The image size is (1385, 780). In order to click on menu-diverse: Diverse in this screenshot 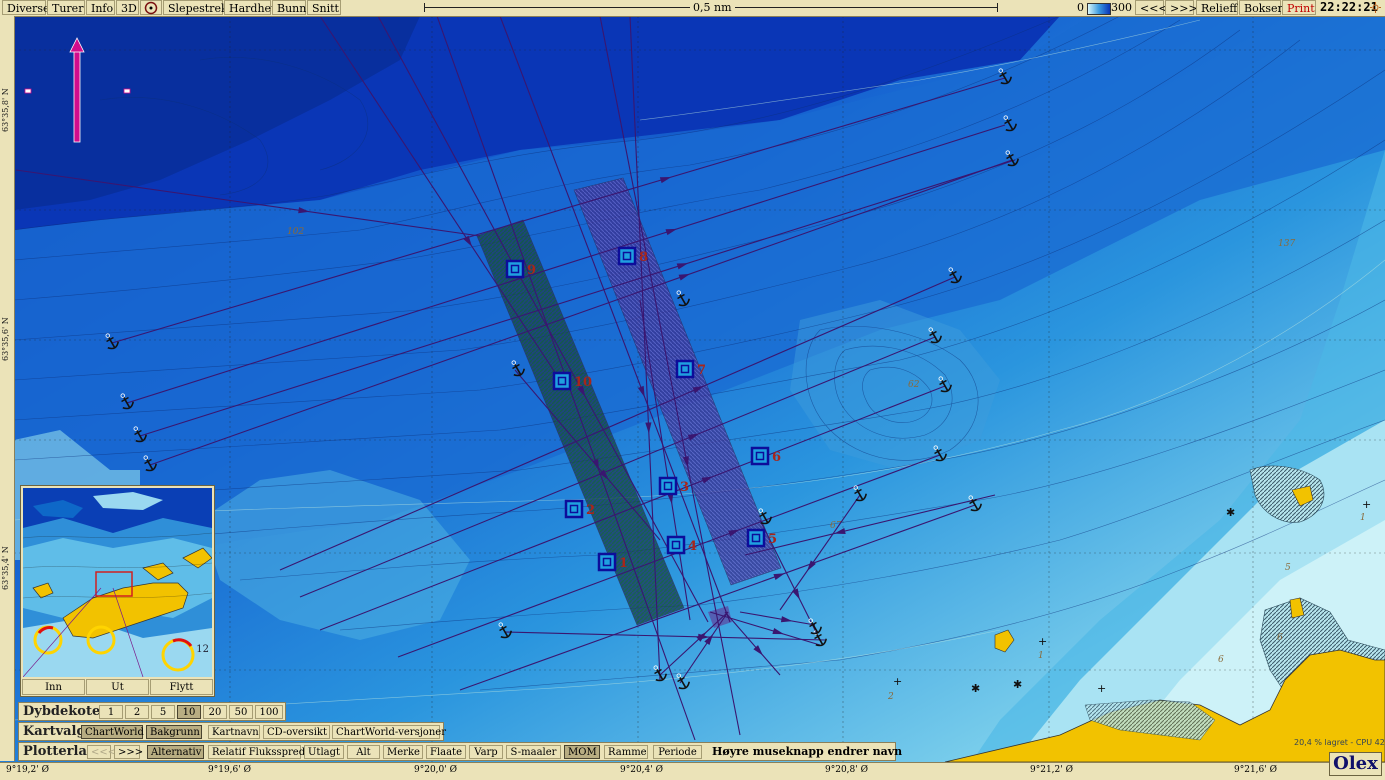, I will do `click(25, 7)`.